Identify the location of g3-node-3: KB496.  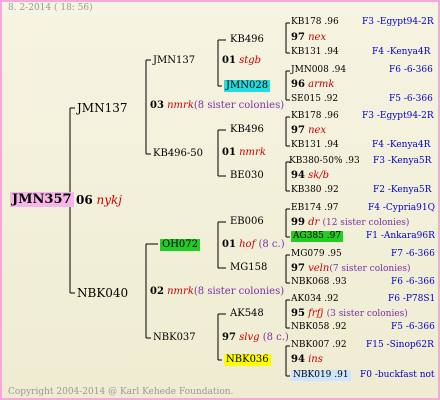
(247, 130).